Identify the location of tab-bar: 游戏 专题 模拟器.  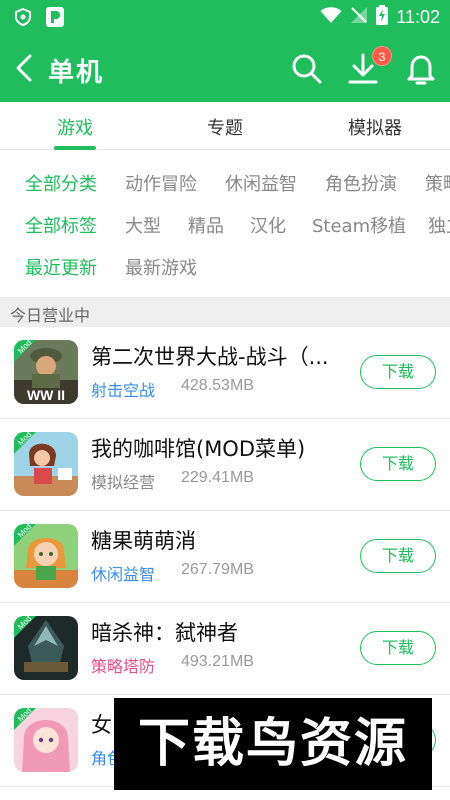
(225, 126).